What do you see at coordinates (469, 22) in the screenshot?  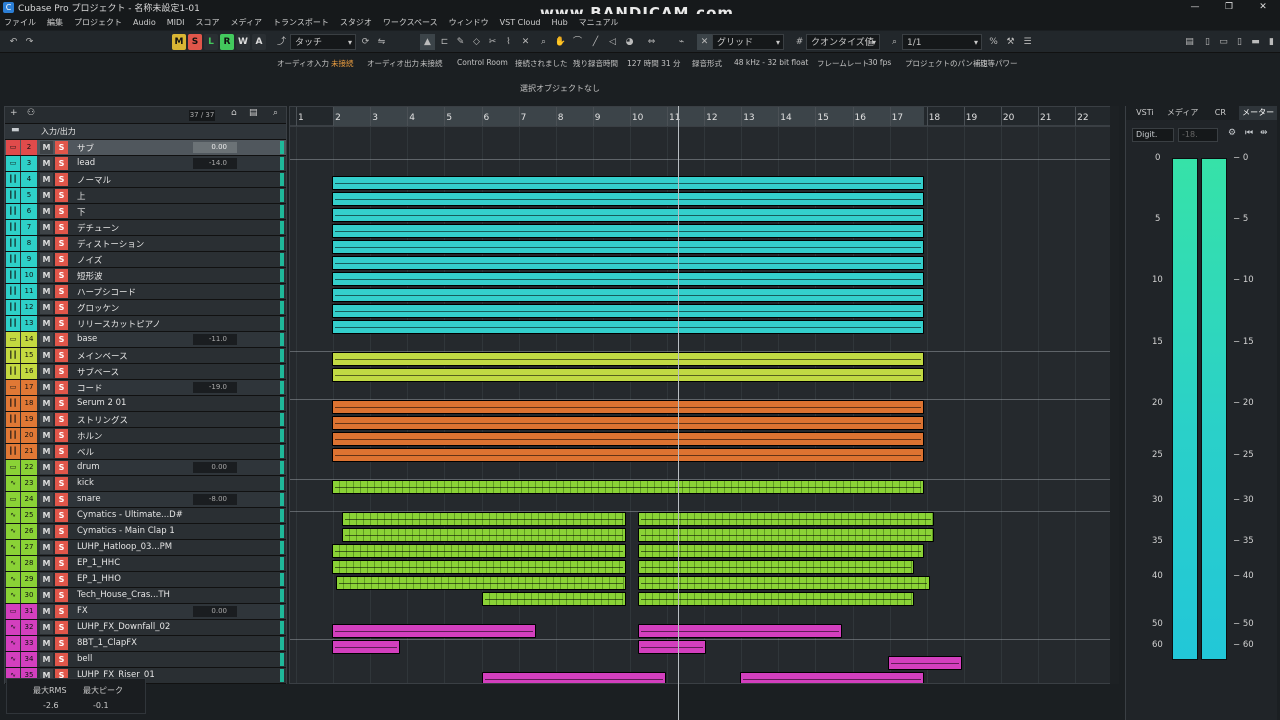 I see `menu-item: ウィンドウ` at bounding box center [469, 22].